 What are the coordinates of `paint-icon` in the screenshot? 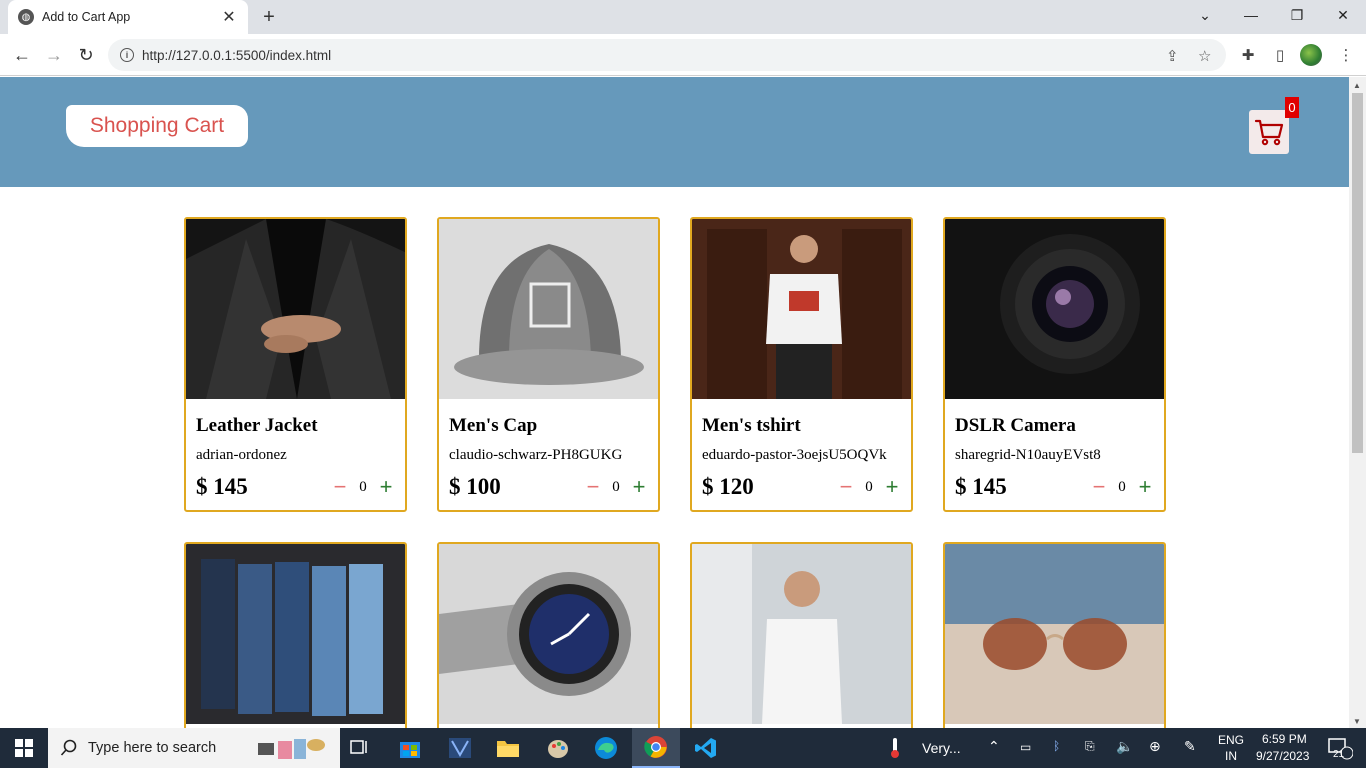 It's located at (558, 748).